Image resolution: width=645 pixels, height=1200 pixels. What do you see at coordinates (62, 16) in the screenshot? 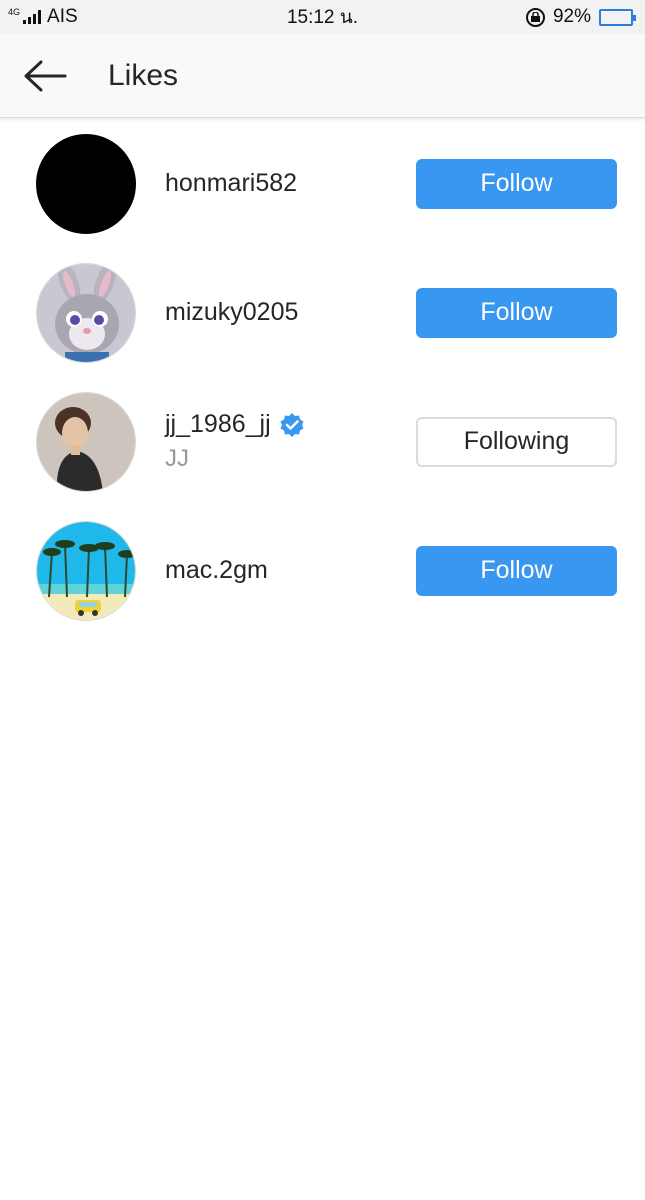
I see `carrier-name: AIS` at bounding box center [62, 16].